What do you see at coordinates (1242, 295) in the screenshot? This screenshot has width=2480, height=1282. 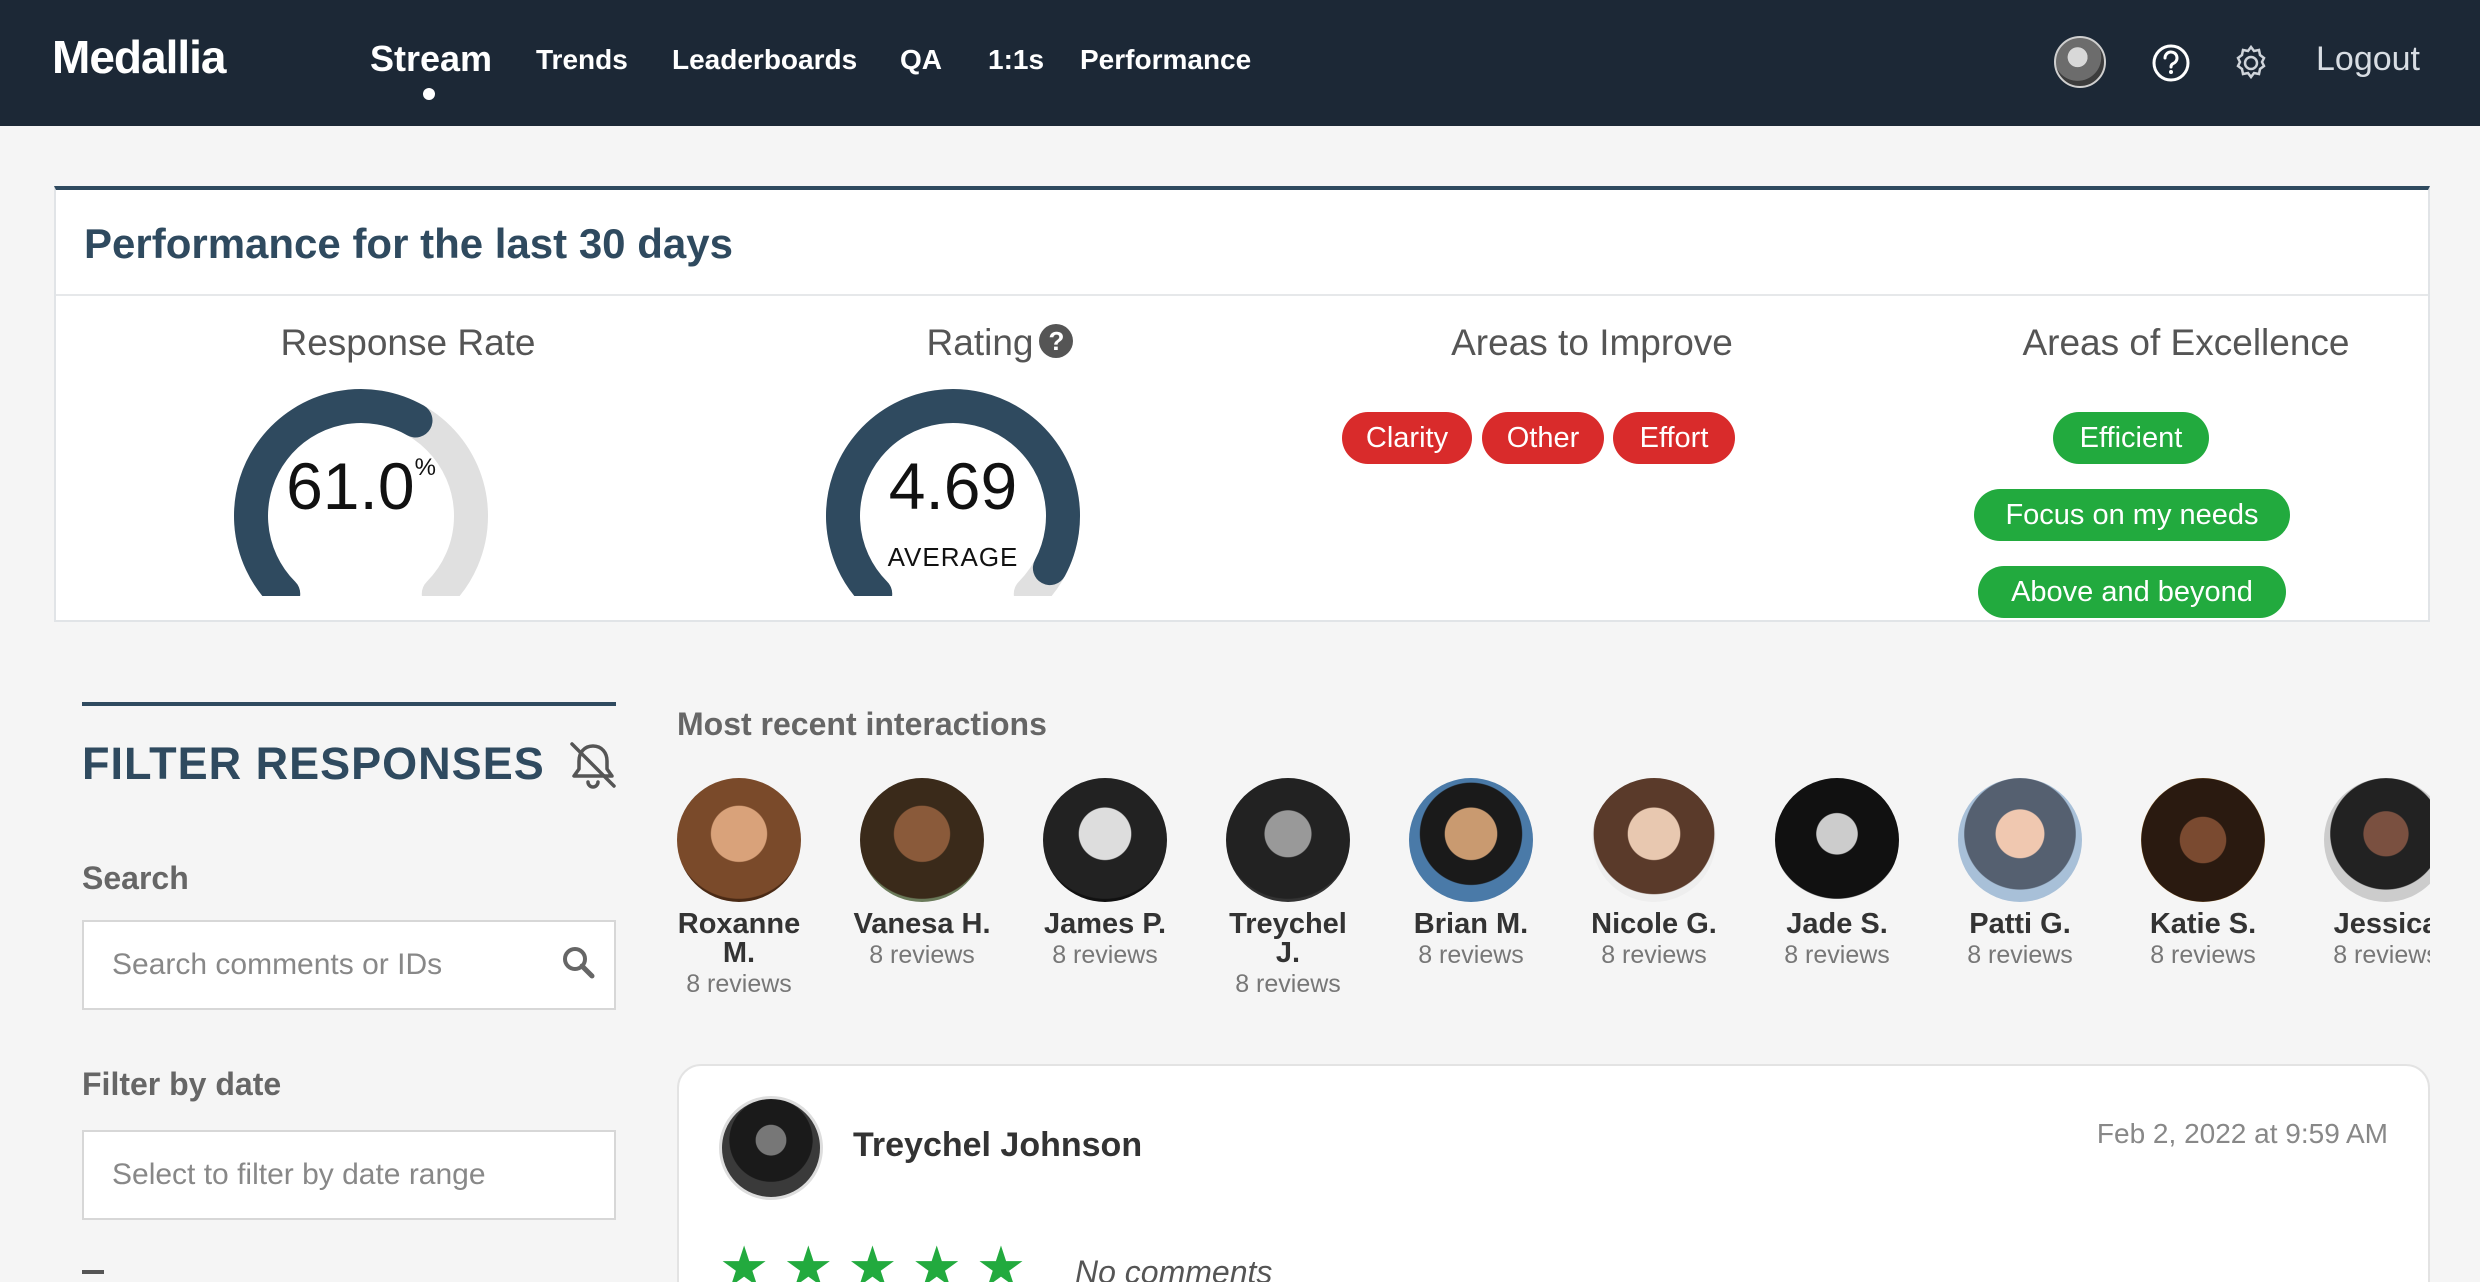 I see `divider` at bounding box center [1242, 295].